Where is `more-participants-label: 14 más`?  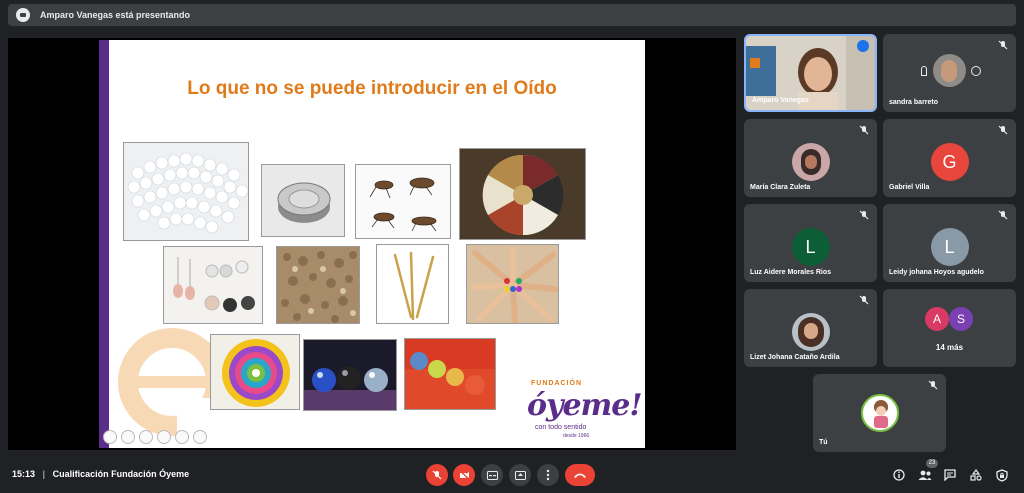 more-participants-label: 14 más is located at coordinates (949, 347).